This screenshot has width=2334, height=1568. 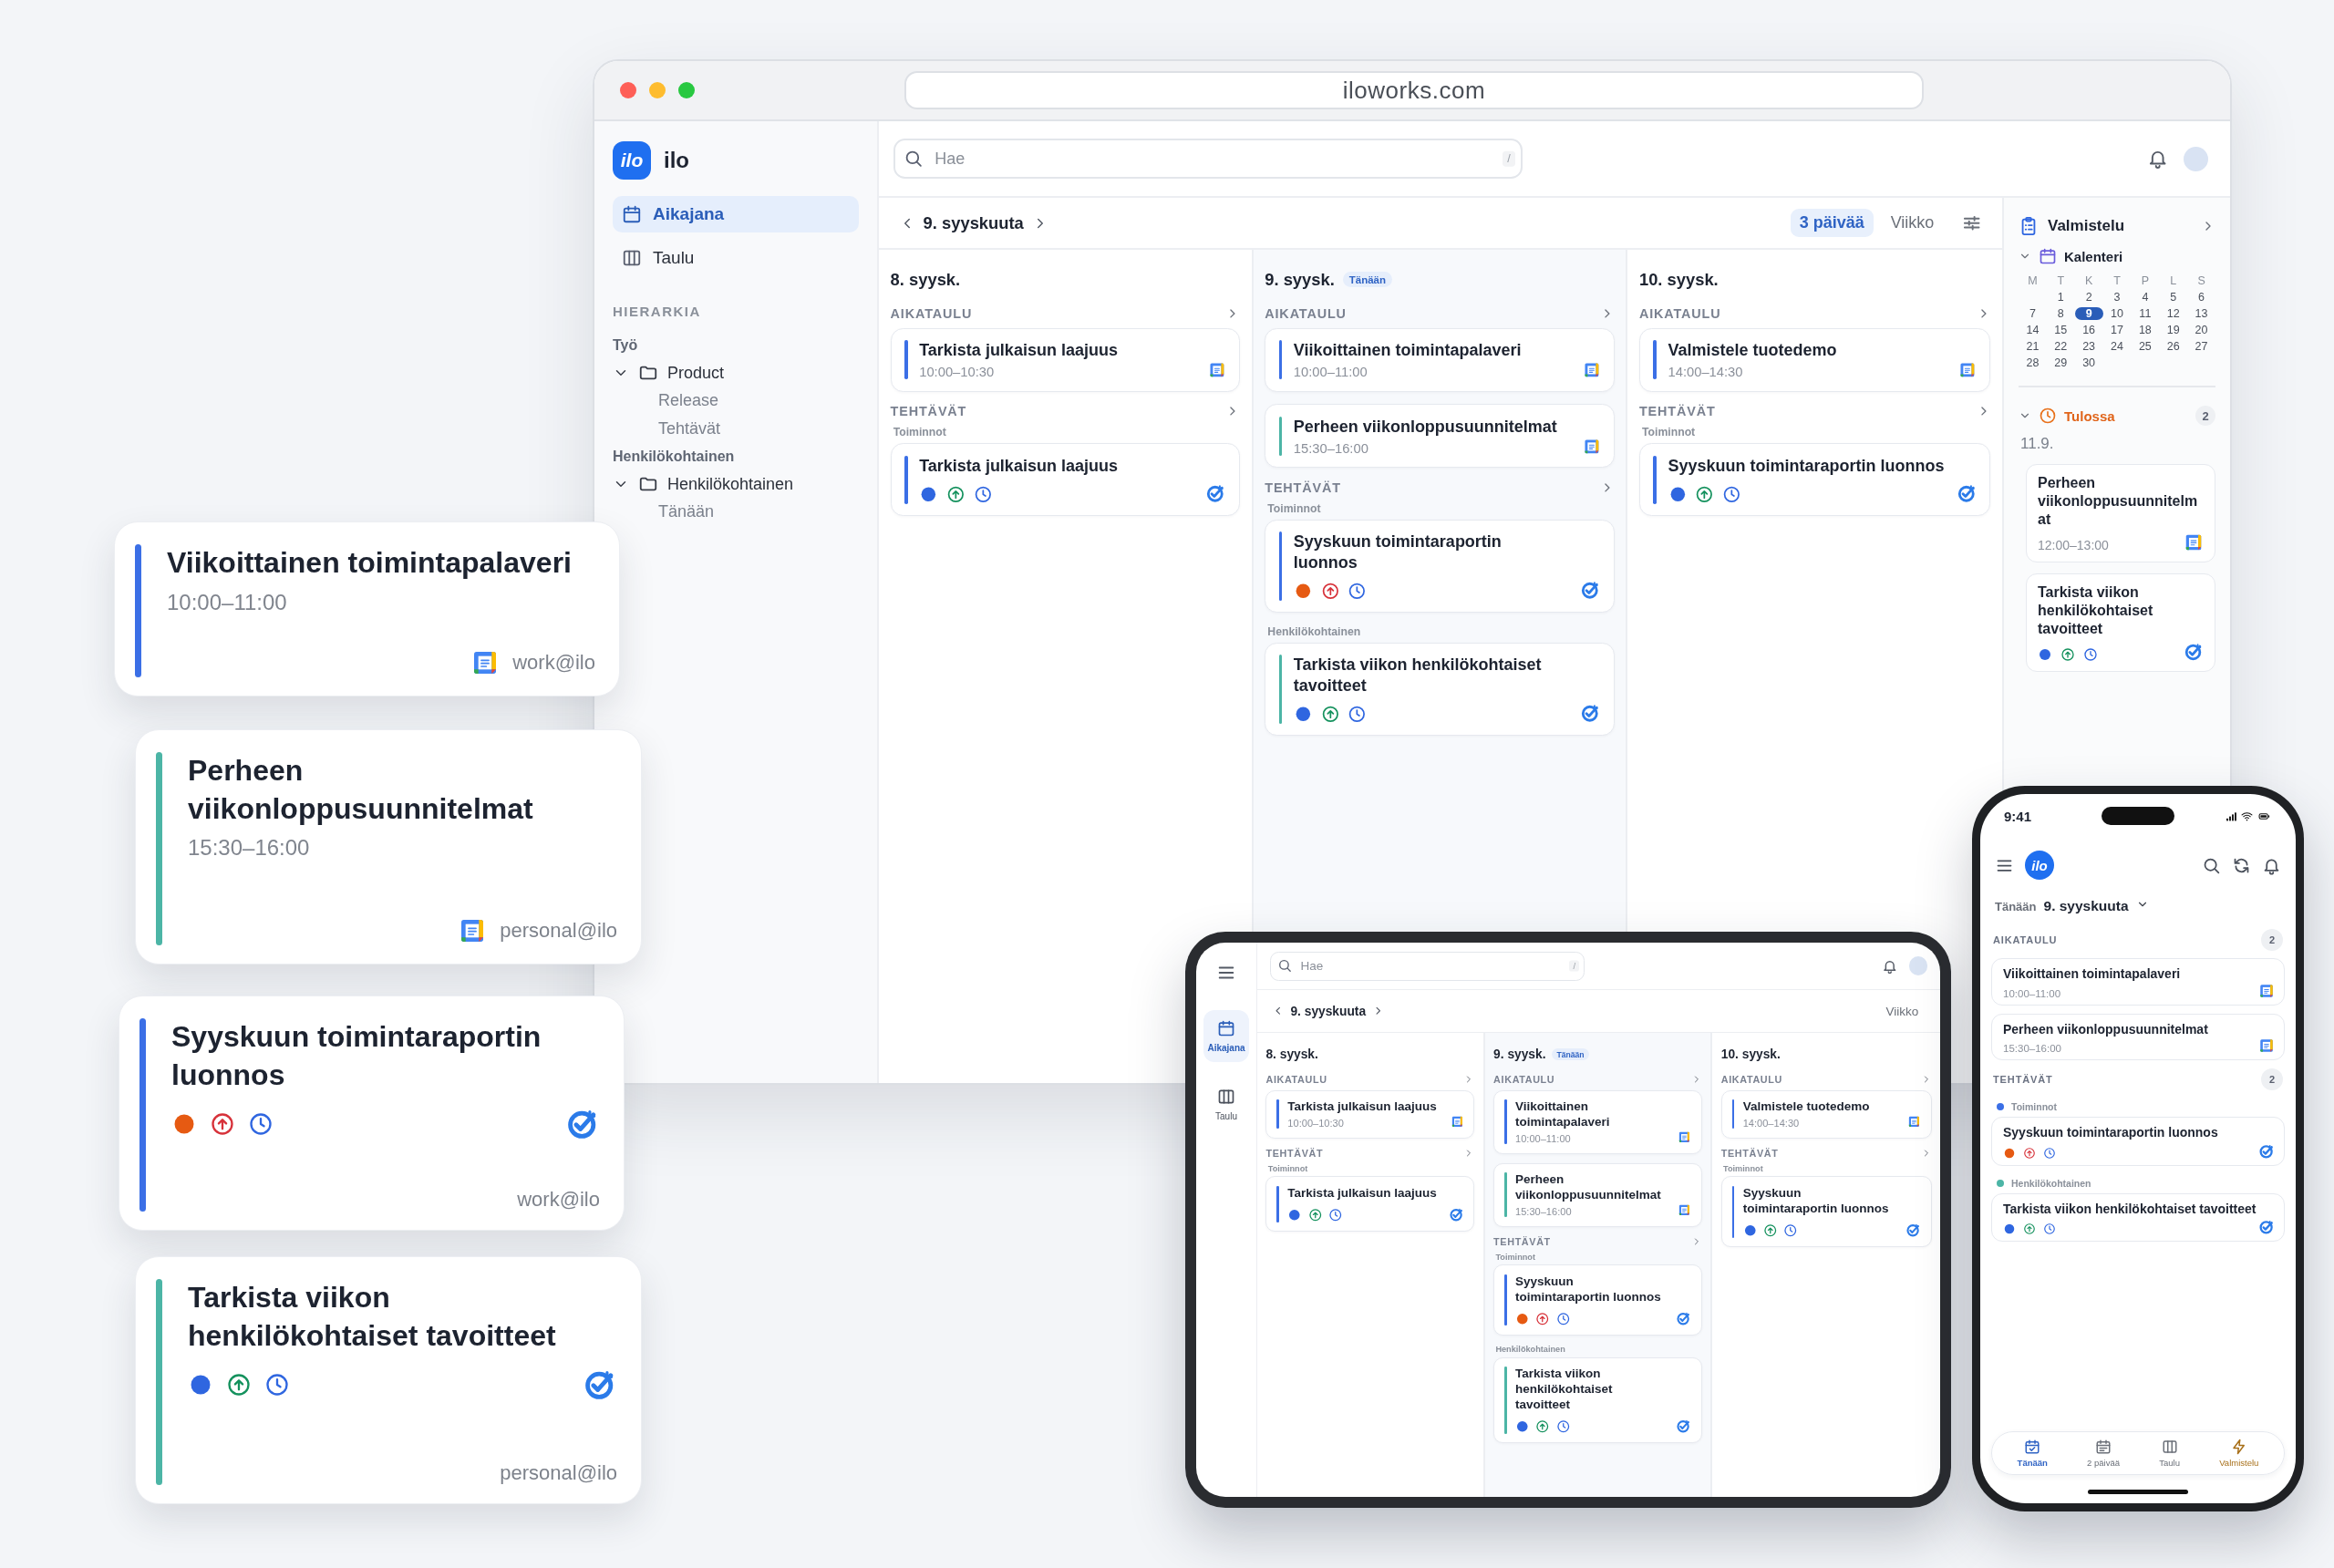 I want to click on calendar-day: 12, so click(x=2173, y=313).